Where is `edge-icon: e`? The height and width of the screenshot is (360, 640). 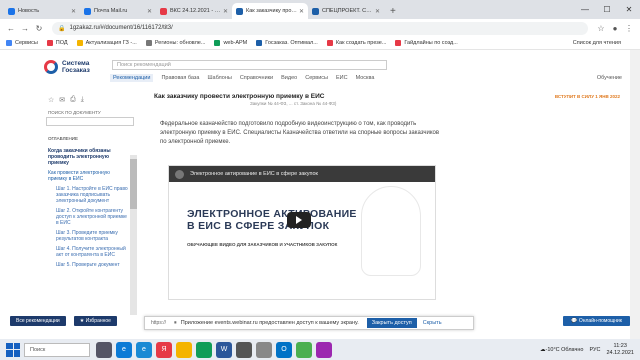 edge-icon: e is located at coordinates (124, 349).